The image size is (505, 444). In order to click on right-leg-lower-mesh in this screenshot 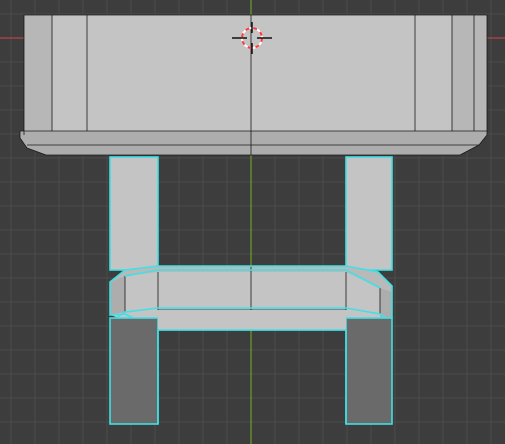, I will do `click(369, 371)`.